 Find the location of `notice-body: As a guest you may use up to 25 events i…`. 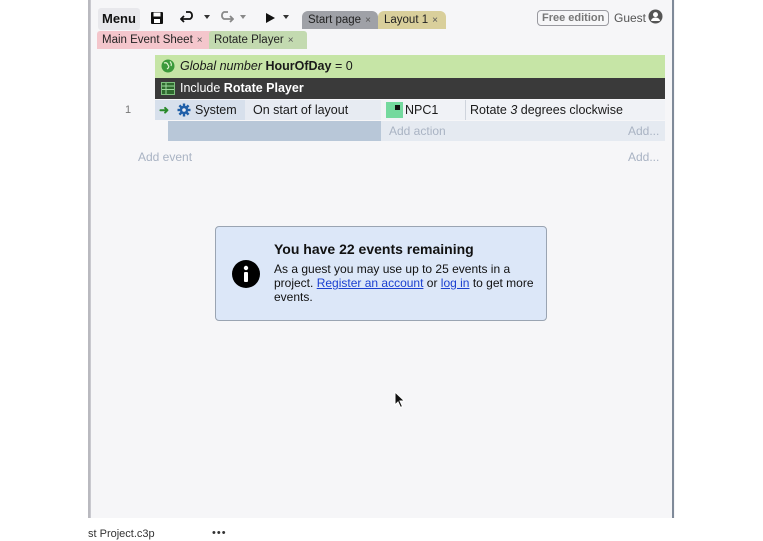

notice-body: As a guest you may use up to 25 events i… is located at coordinates (404, 283).